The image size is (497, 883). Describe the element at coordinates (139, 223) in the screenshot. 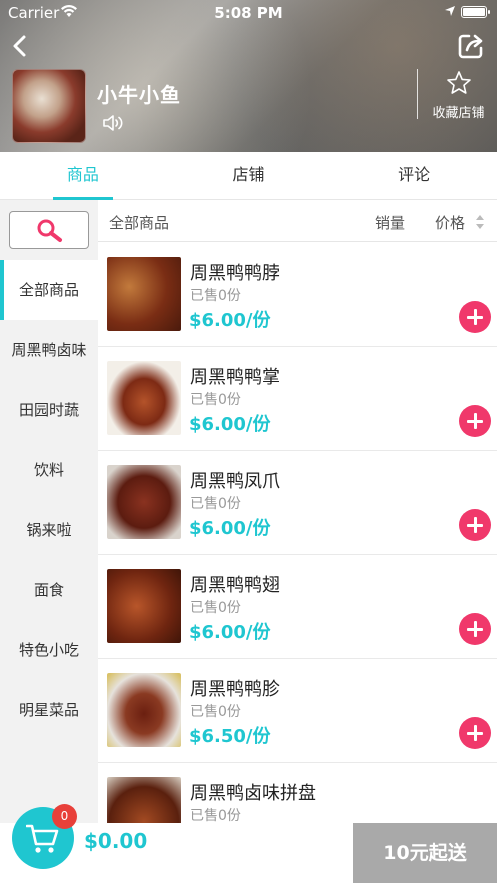

I see `all-products-label: 全部商品` at that location.